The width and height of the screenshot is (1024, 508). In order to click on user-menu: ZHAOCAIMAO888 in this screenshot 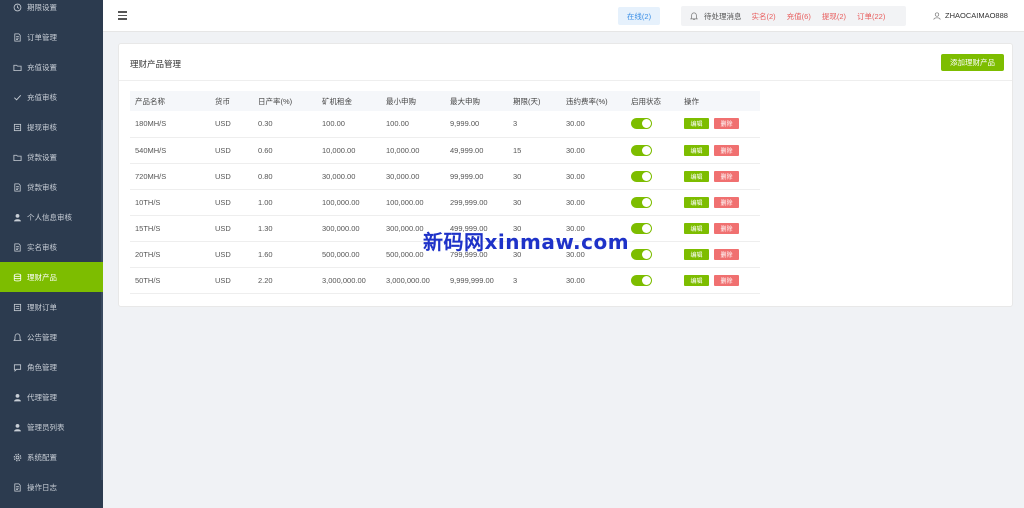, I will do `click(970, 15)`.